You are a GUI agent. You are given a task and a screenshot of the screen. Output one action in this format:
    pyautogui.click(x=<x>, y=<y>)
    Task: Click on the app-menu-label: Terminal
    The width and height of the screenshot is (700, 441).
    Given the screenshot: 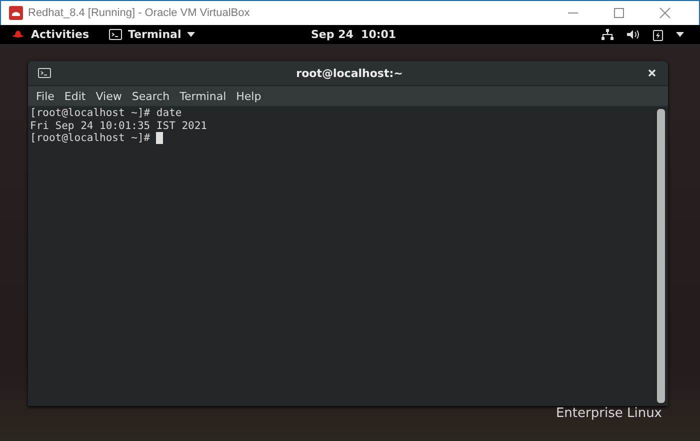 What is the action you would take?
    pyautogui.click(x=155, y=34)
    